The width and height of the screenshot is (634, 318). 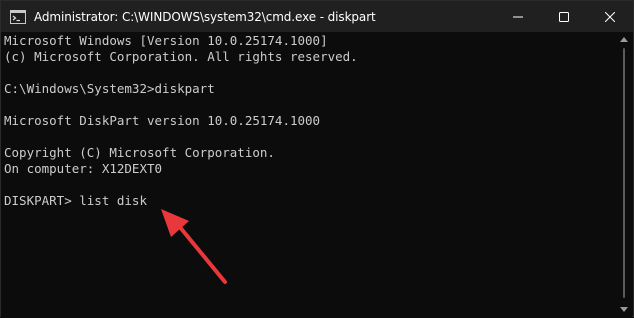 I want to click on cmd-icon, so click(x=18, y=16).